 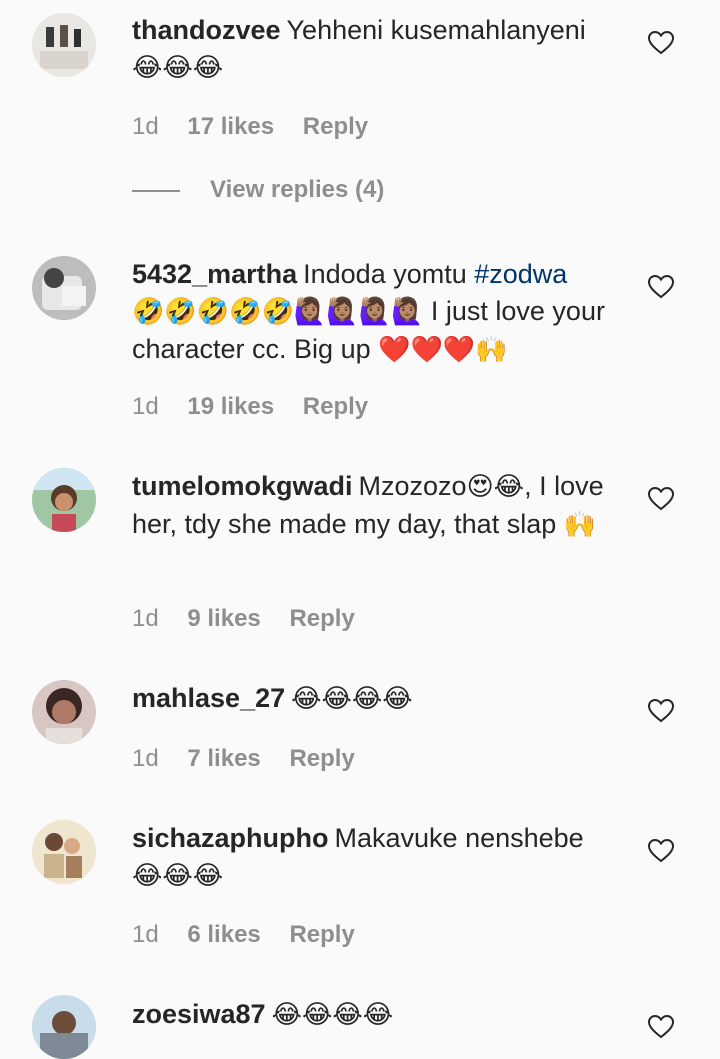 I want to click on comment-meta: 1d 19 likes Reply, so click(x=261, y=407).